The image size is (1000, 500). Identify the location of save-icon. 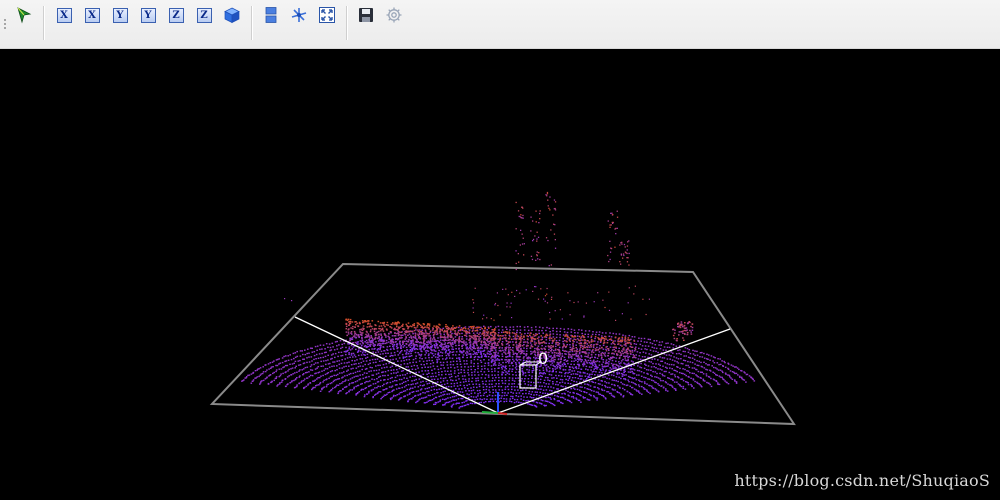
(366, 15).